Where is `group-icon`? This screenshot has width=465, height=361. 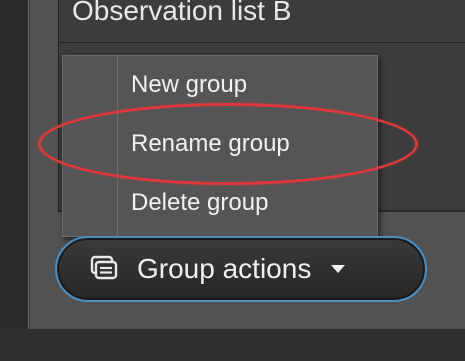
group-icon is located at coordinates (104, 269).